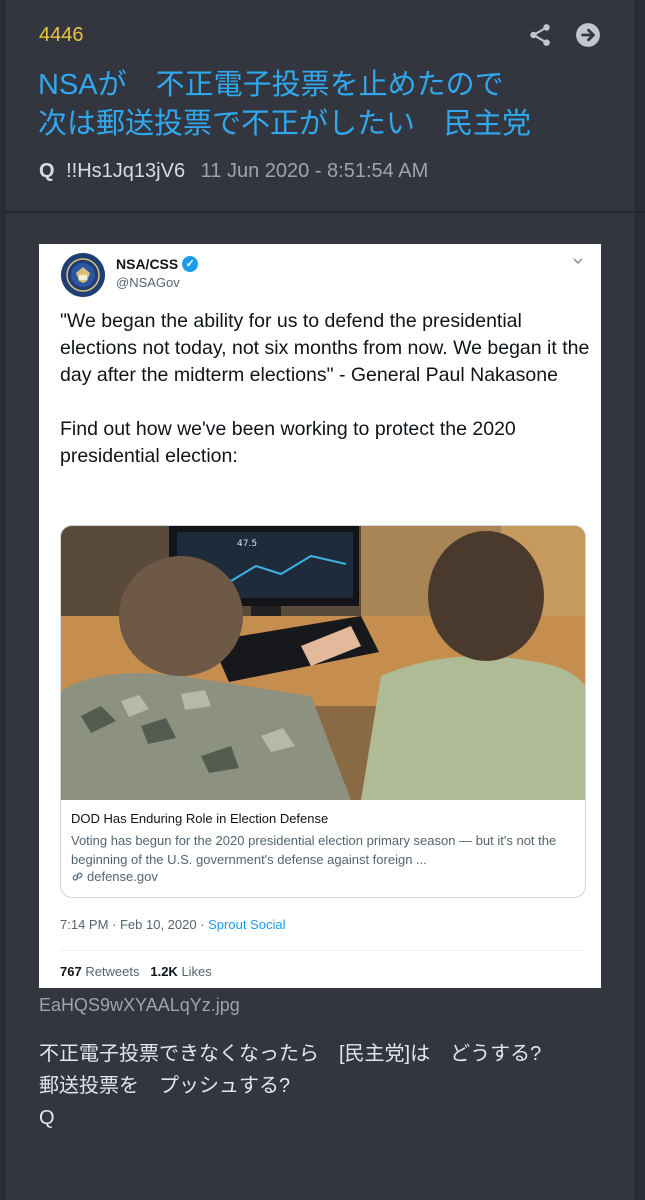 The image size is (645, 1200). What do you see at coordinates (247, 924) in the screenshot?
I see `tweet-source: Sprout Social` at bounding box center [247, 924].